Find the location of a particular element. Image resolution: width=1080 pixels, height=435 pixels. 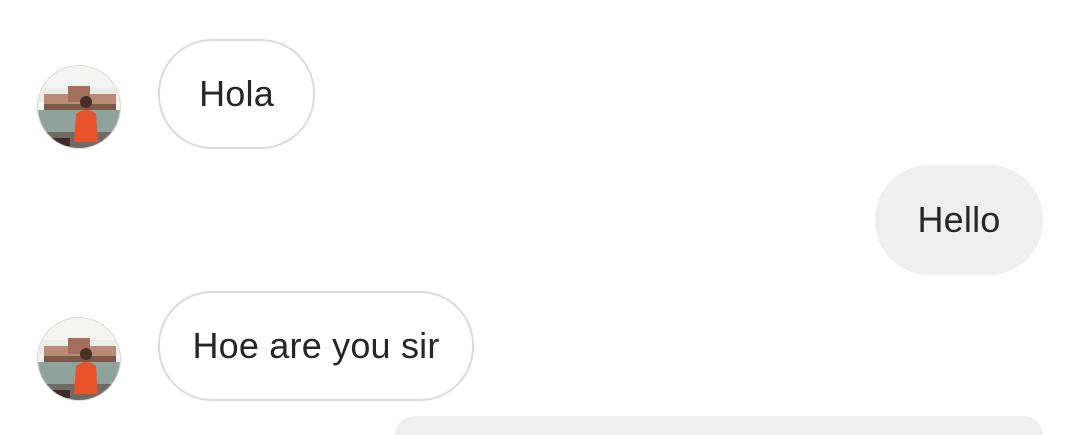

message-text: Hola is located at coordinates (236, 93).